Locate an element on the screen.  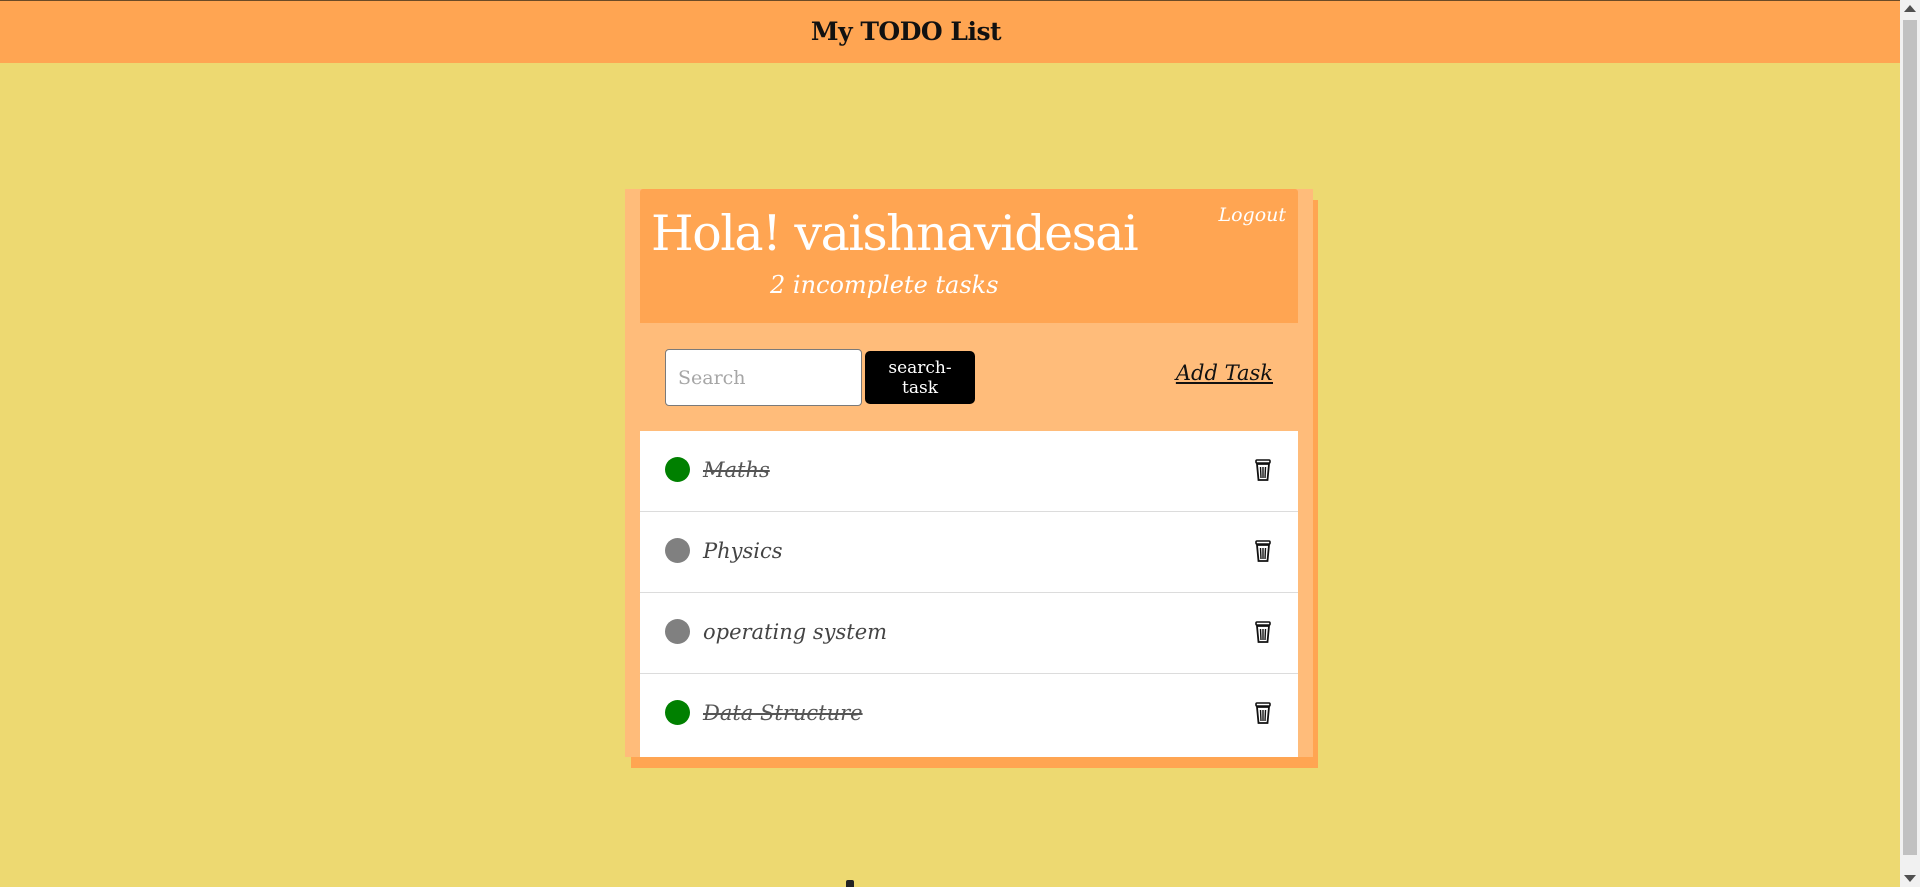
logout-link: Logout is located at coordinates (1252, 215).